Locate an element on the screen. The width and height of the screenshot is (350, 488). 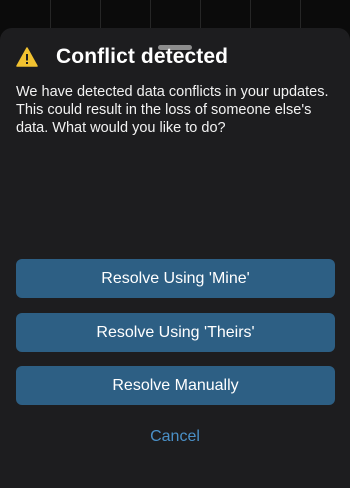
calendar-date: 18 is located at coordinates (75, 5).